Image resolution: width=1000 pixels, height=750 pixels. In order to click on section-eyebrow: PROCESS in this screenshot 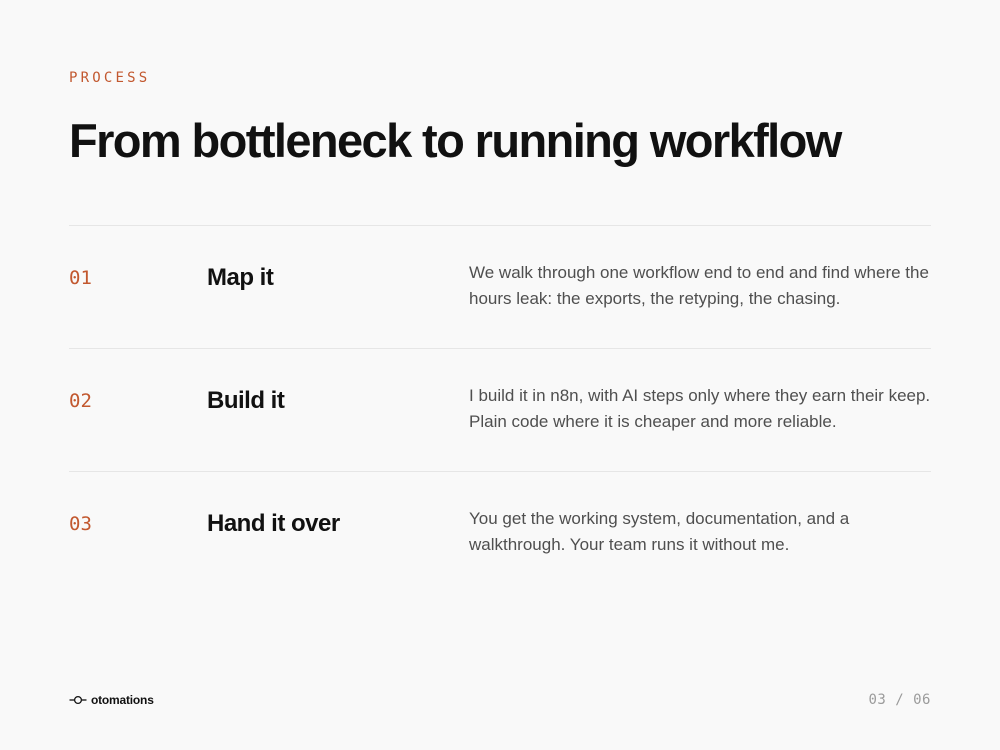, I will do `click(110, 78)`.